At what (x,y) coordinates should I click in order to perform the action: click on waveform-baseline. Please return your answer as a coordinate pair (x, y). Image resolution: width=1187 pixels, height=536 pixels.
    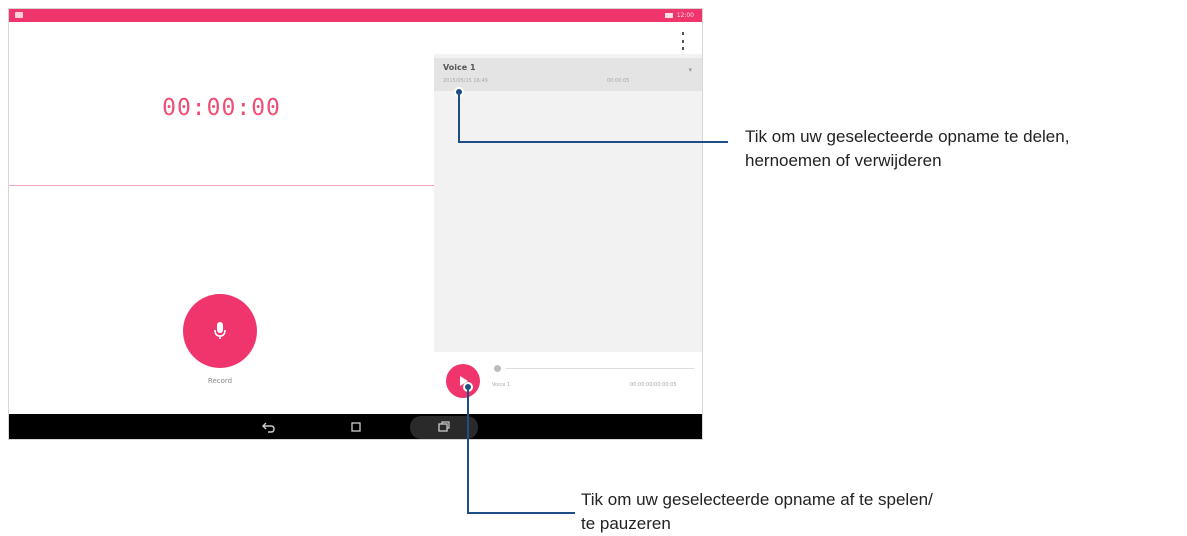
    Looking at the image, I should click on (221, 185).